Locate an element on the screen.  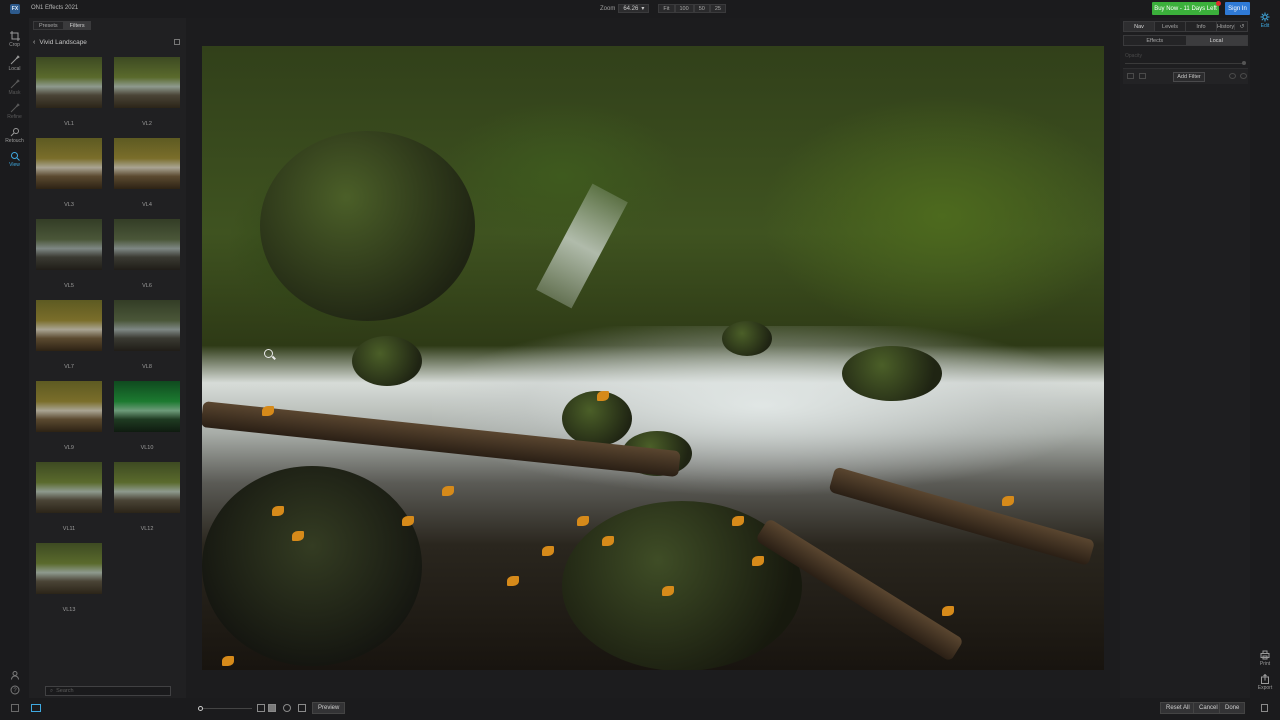
preset-thumb: VL13 is located at coordinates (69, 578).